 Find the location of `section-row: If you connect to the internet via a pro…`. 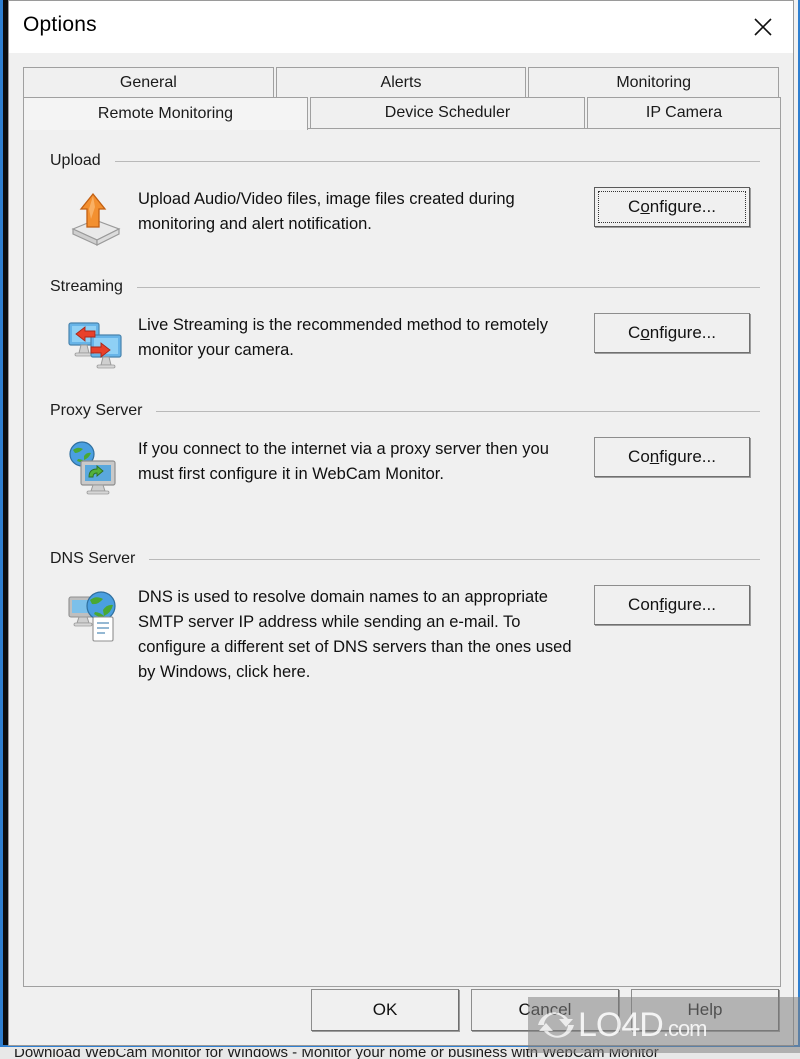

section-row: If you connect to the internet via a pro… is located at coordinates (403, 459).